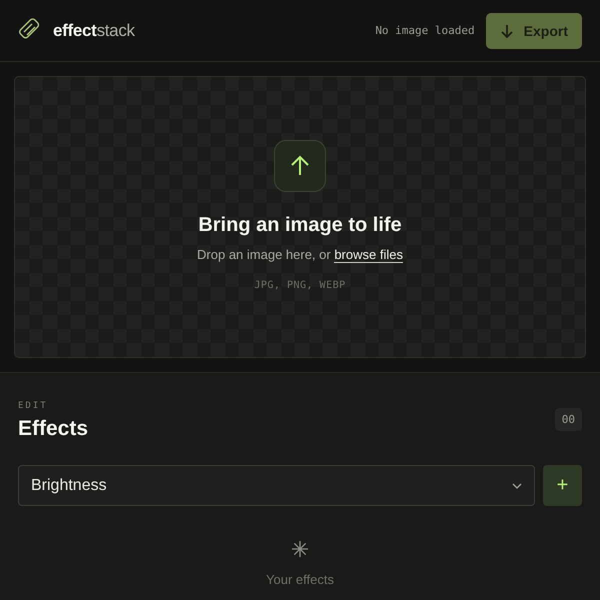  I want to click on arrow-up-icon, so click(300, 166).